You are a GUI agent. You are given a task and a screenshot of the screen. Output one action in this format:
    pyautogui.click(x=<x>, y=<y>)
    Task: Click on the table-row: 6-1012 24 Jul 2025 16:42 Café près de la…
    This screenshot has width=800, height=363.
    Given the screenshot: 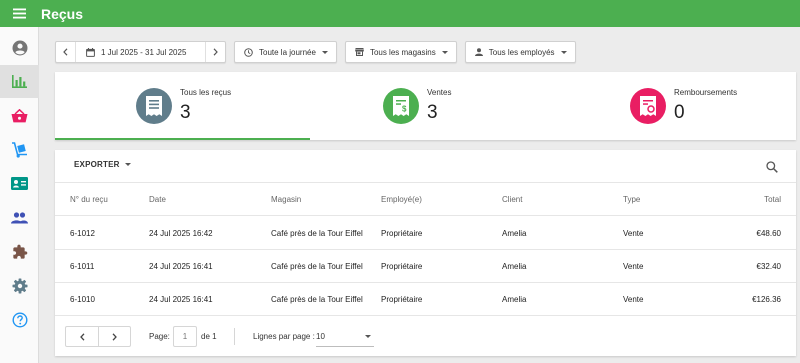 What is the action you would take?
    pyautogui.click(x=425, y=233)
    